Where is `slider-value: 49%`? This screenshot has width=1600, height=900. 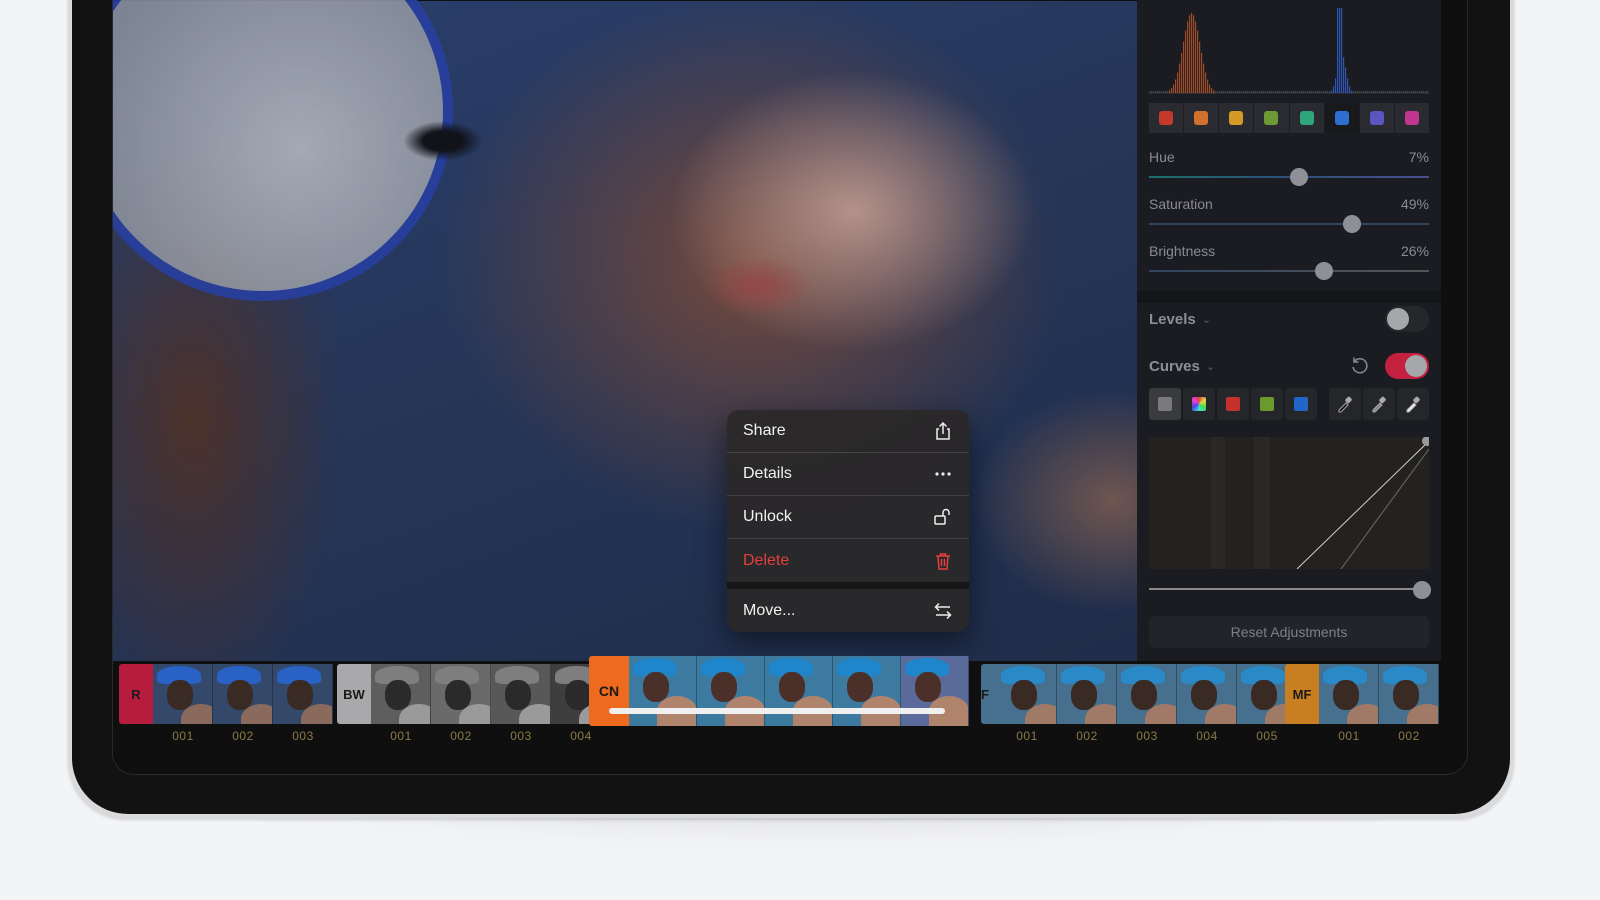
slider-value: 49% is located at coordinates (1414, 204).